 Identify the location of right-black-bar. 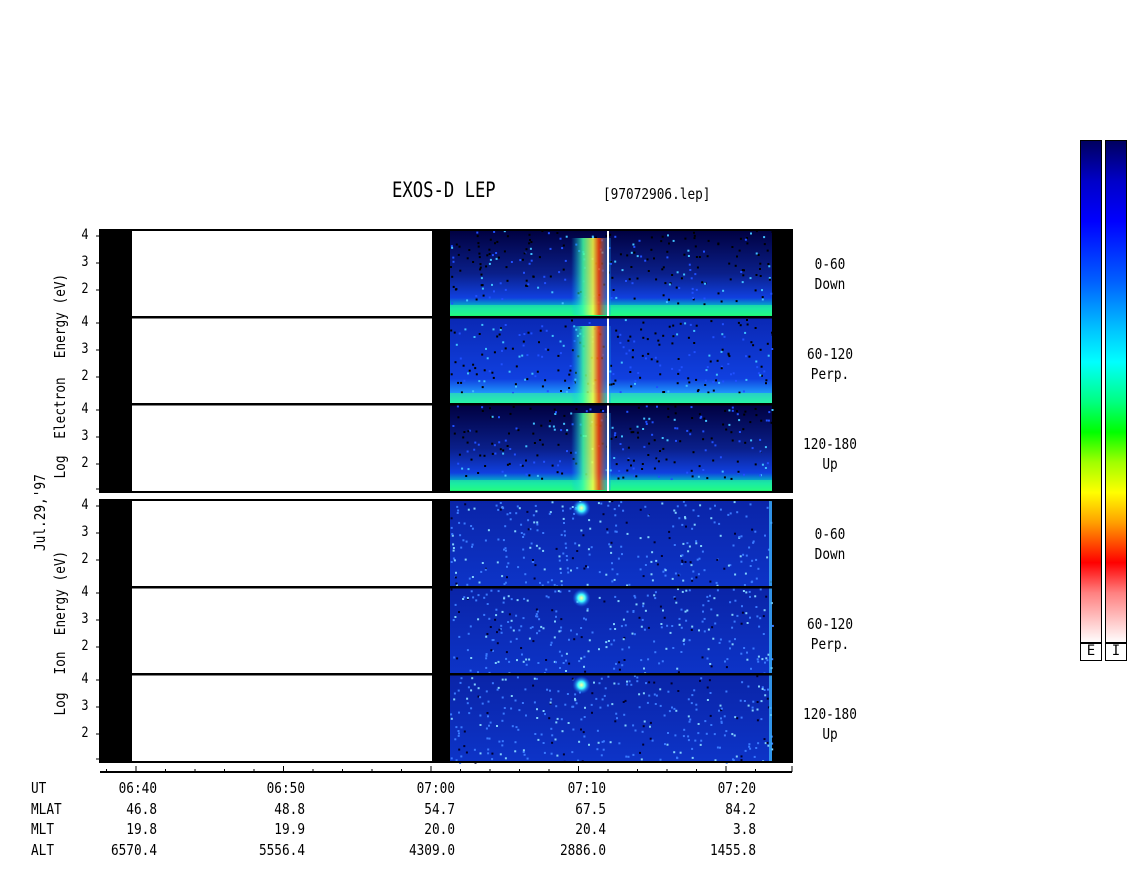
(782, 361).